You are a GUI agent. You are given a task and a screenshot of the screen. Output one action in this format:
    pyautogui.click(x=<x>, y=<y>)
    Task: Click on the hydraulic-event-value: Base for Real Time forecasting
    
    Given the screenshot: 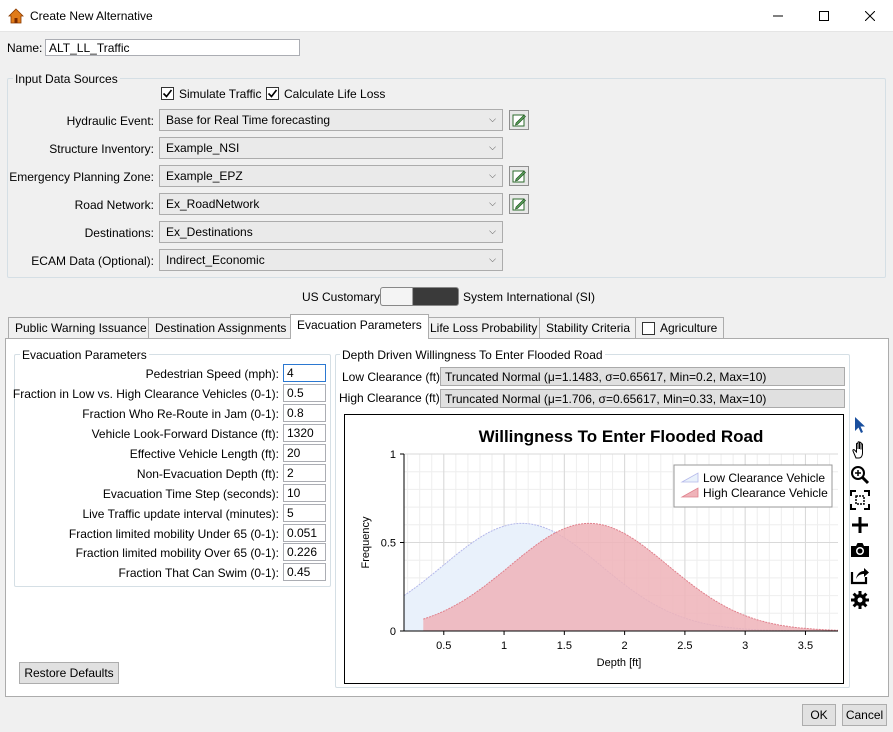 What is the action you would take?
    pyautogui.click(x=248, y=120)
    